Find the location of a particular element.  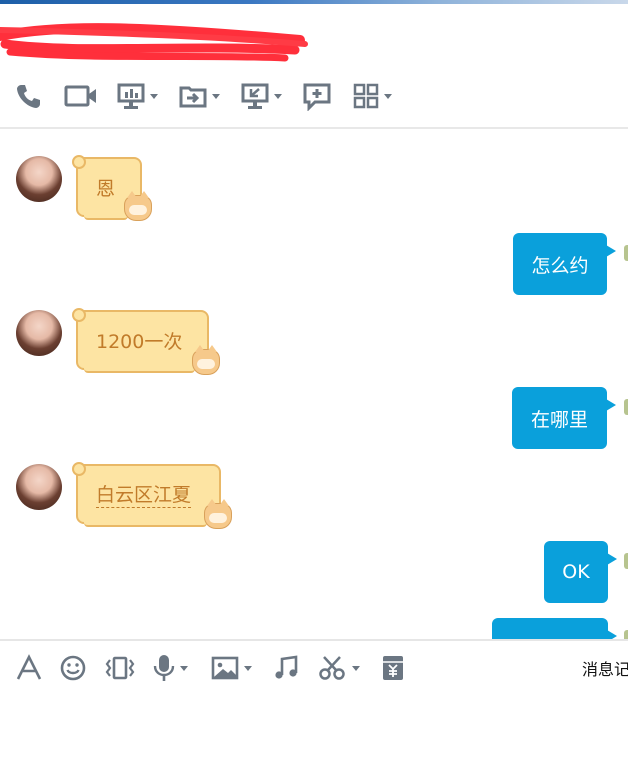

file-transfer-button is located at coordinates (199, 96).